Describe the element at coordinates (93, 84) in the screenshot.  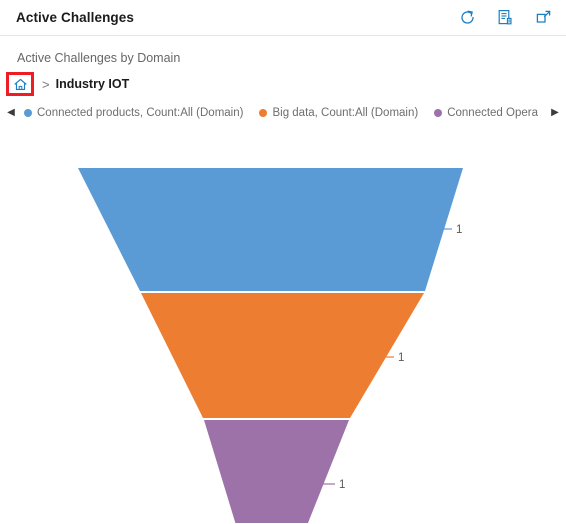
I see `breadcrumb-current: Industry IOT` at that location.